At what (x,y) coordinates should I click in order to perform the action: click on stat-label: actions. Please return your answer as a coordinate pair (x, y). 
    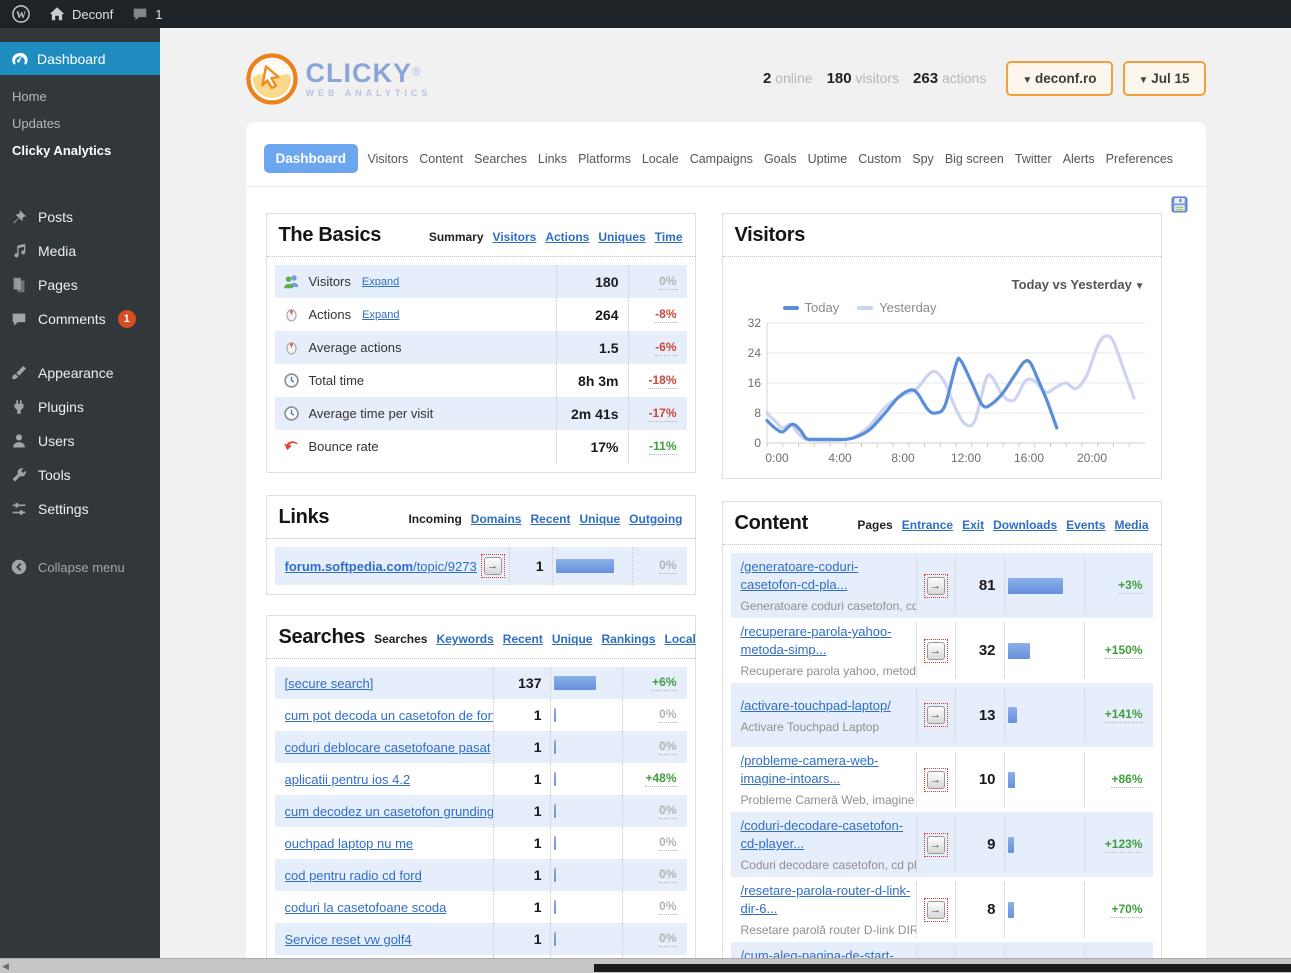
    Looking at the image, I should click on (962, 77).